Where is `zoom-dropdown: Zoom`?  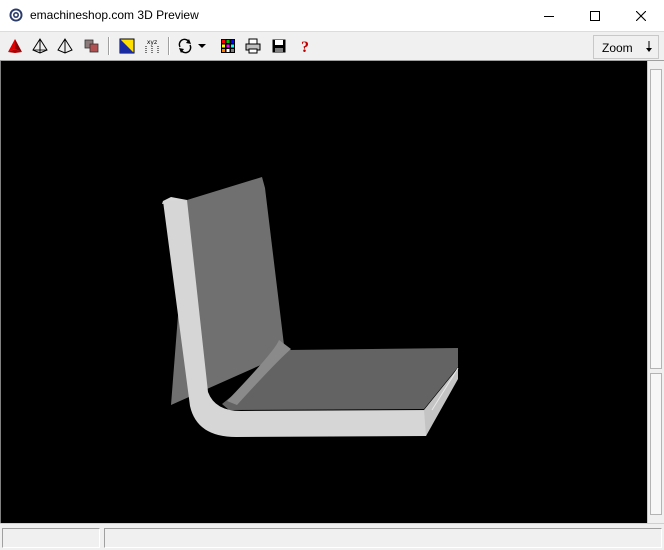 zoom-dropdown: Zoom is located at coordinates (626, 47).